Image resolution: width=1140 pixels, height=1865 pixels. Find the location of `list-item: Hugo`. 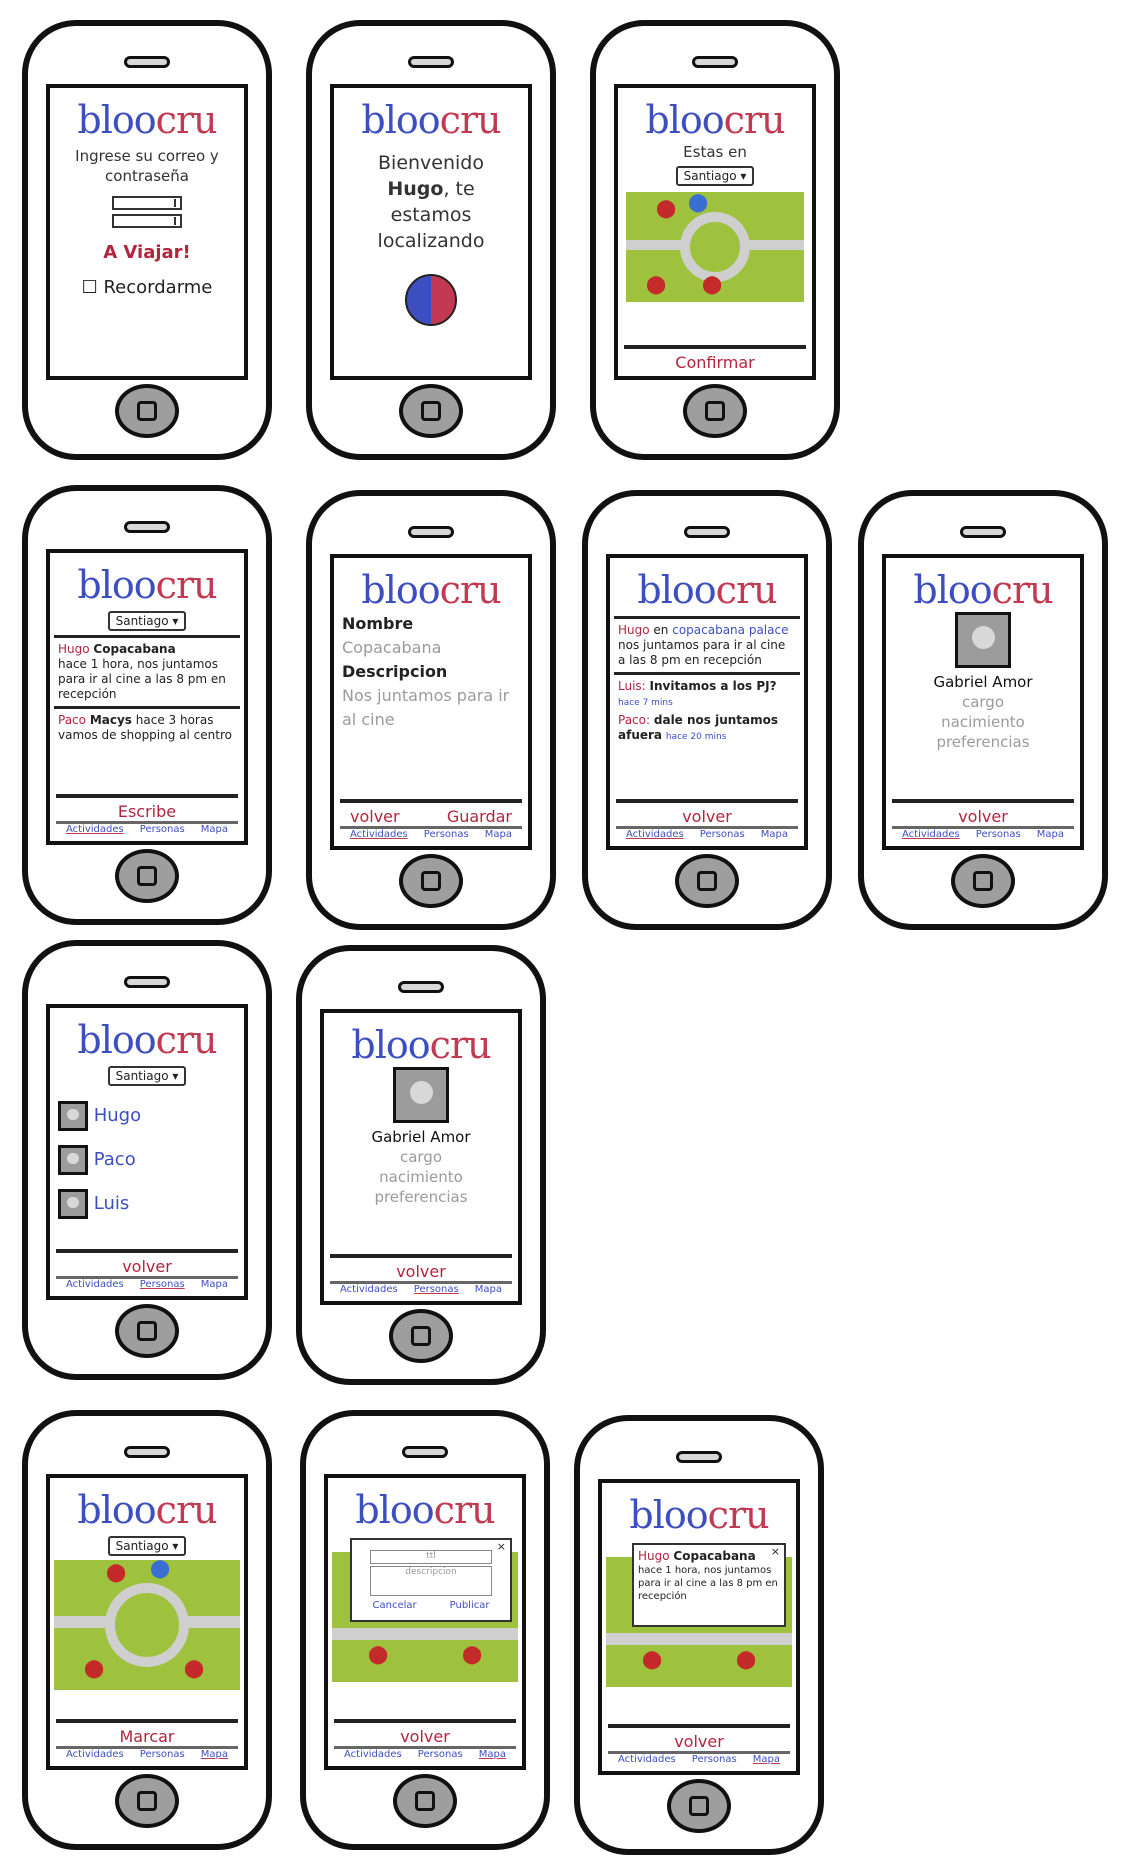

list-item: Hugo is located at coordinates (147, 1116).